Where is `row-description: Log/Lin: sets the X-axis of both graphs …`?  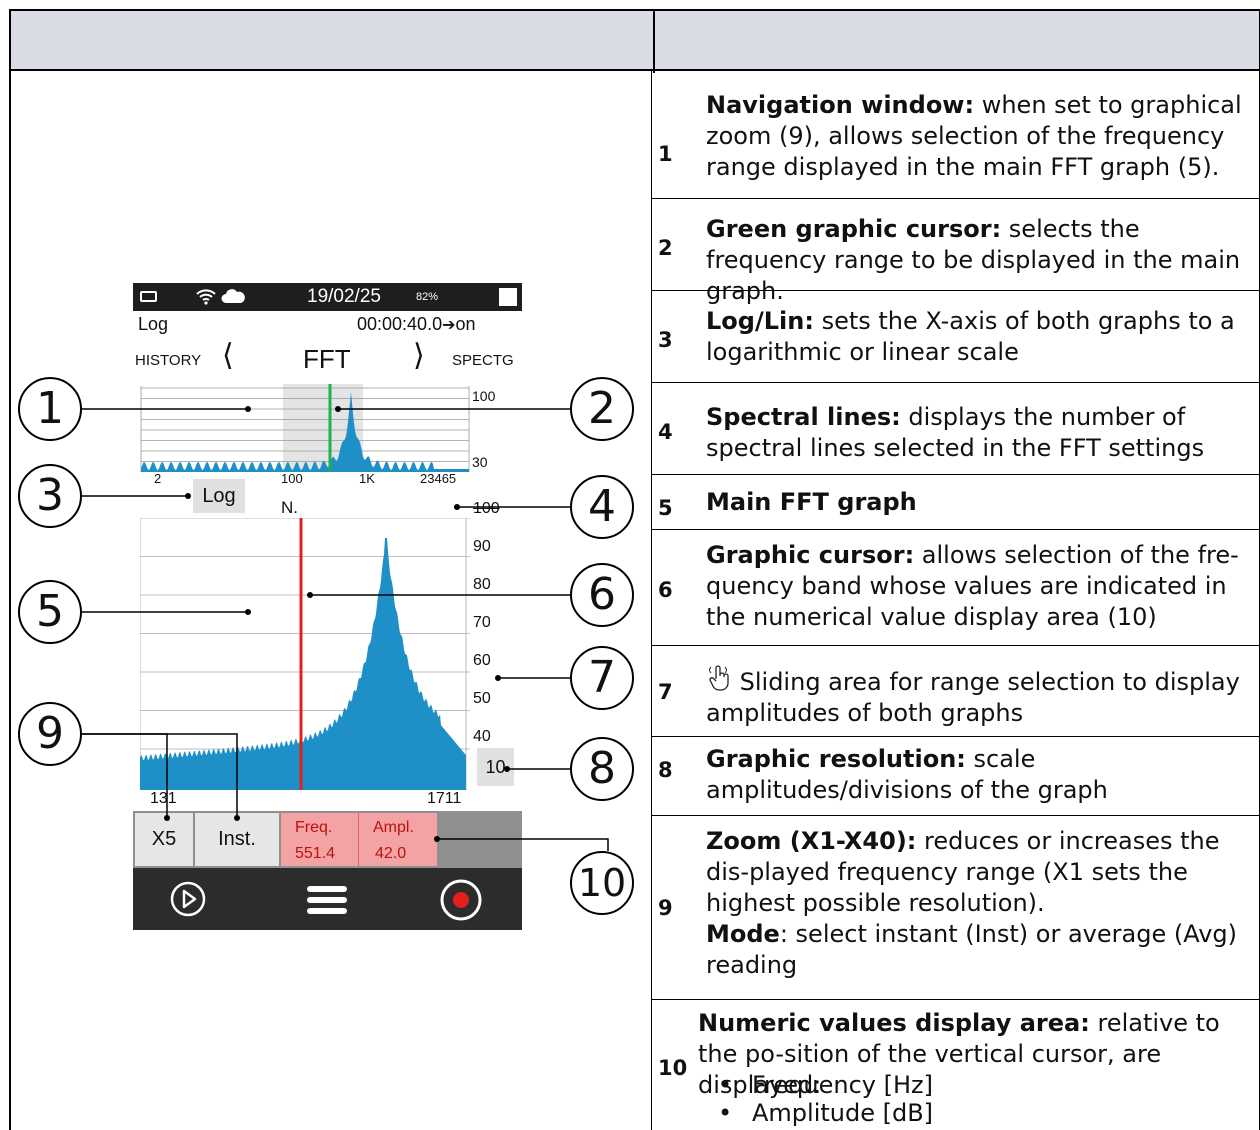 row-description: Log/Lin: sets the X-axis of both graphs … is located at coordinates (970, 336).